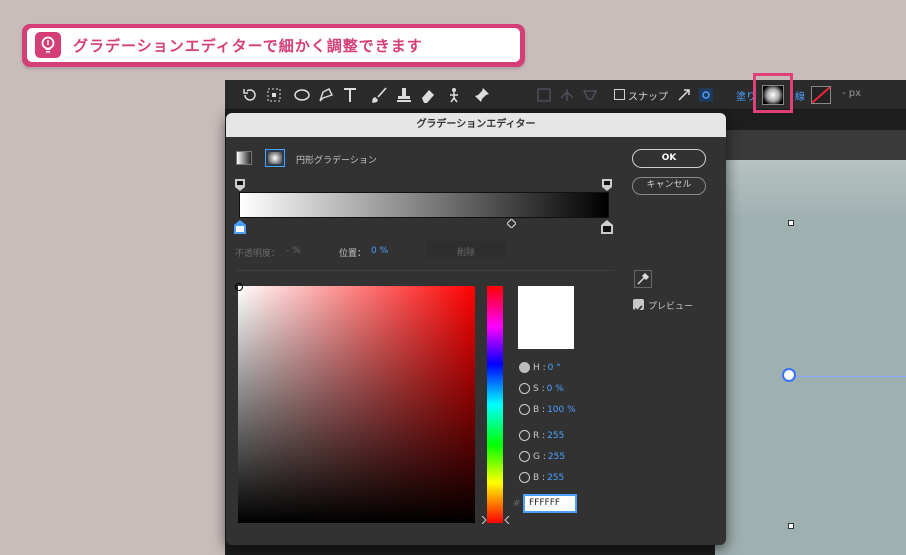  What do you see at coordinates (669, 158) in the screenshot?
I see `ok-button: OK` at bounding box center [669, 158].